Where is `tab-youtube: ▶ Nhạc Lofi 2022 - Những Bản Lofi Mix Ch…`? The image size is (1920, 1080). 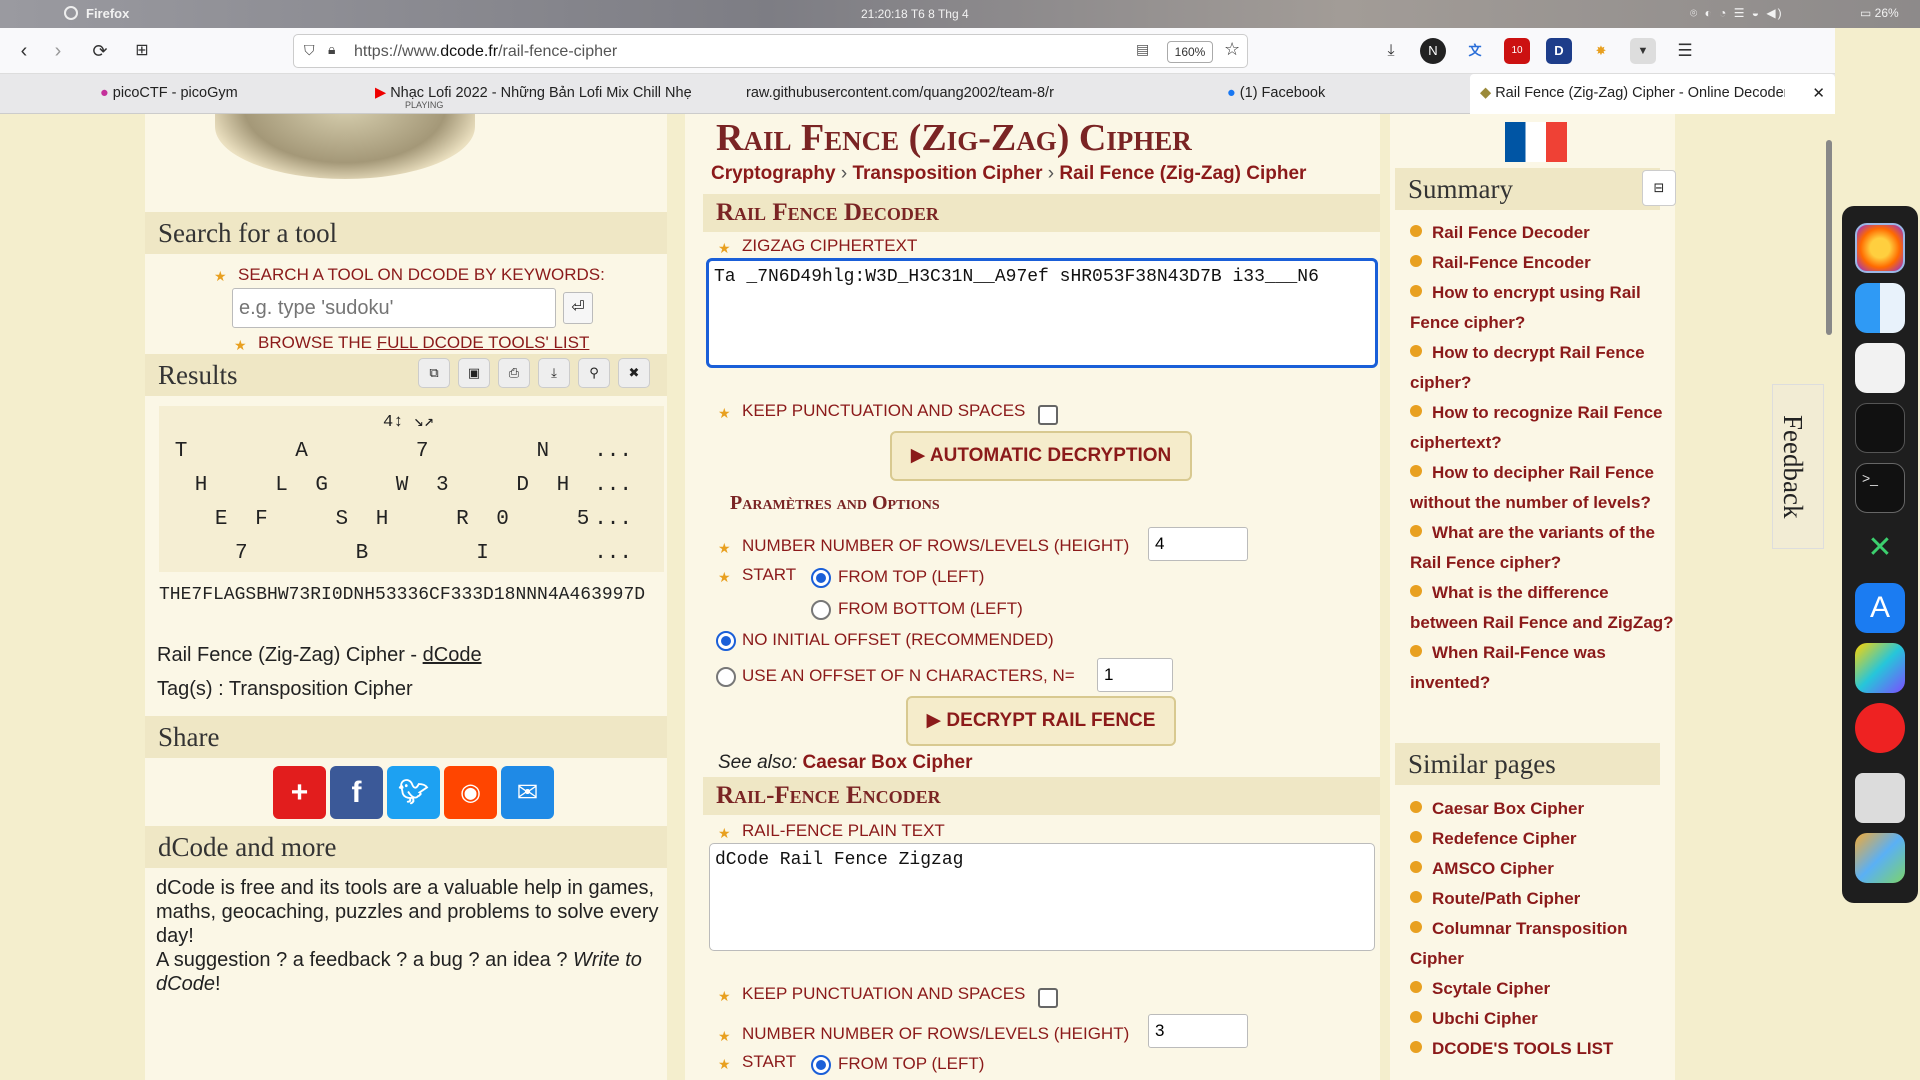 tab-youtube: ▶ Nhạc Lofi 2022 - Những Bản Lofi Mix Ch… is located at coordinates (547, 94).